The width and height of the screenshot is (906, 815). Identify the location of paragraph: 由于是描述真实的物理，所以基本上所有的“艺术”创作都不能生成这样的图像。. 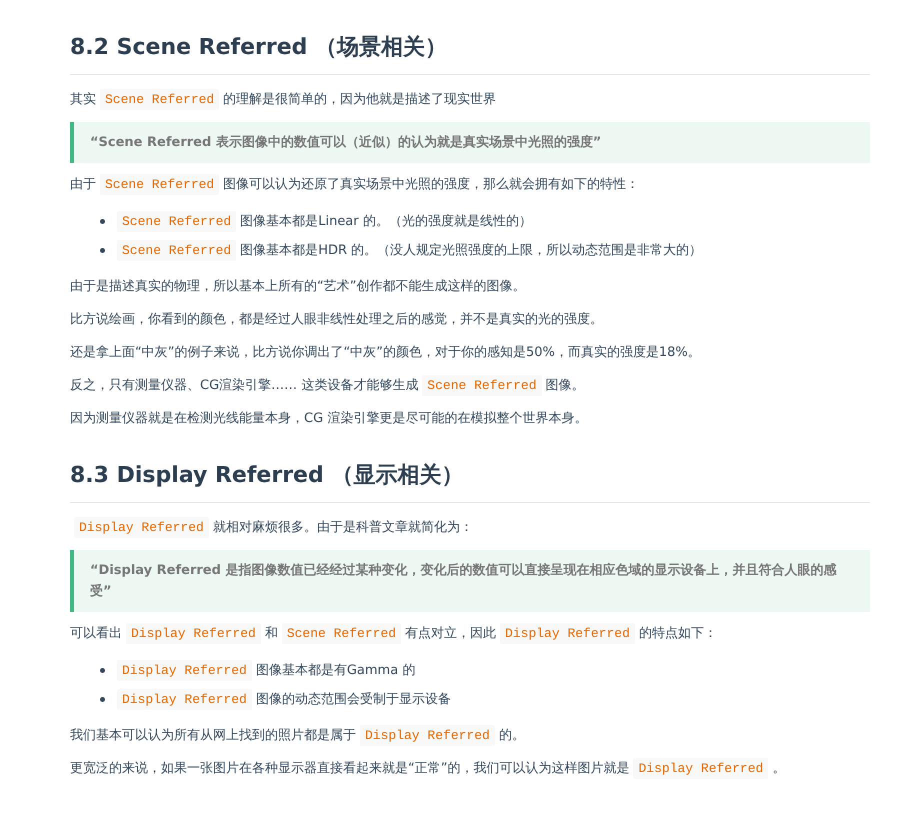
(298, 287).